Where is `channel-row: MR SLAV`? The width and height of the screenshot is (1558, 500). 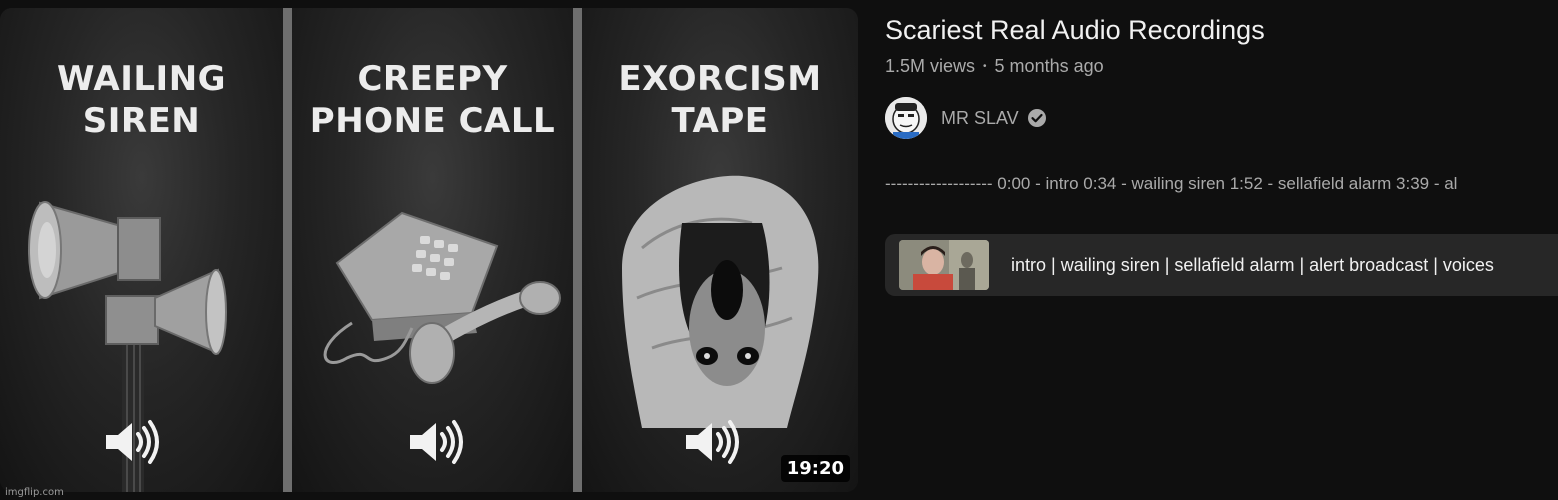
channel-row: MR SLAV is located at coordinates (1221, 118).